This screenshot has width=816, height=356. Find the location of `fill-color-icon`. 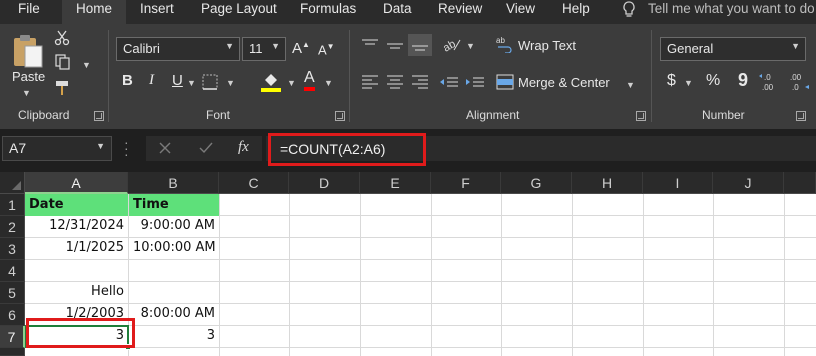

fill-color-icon is located at coordinates (271, 82).